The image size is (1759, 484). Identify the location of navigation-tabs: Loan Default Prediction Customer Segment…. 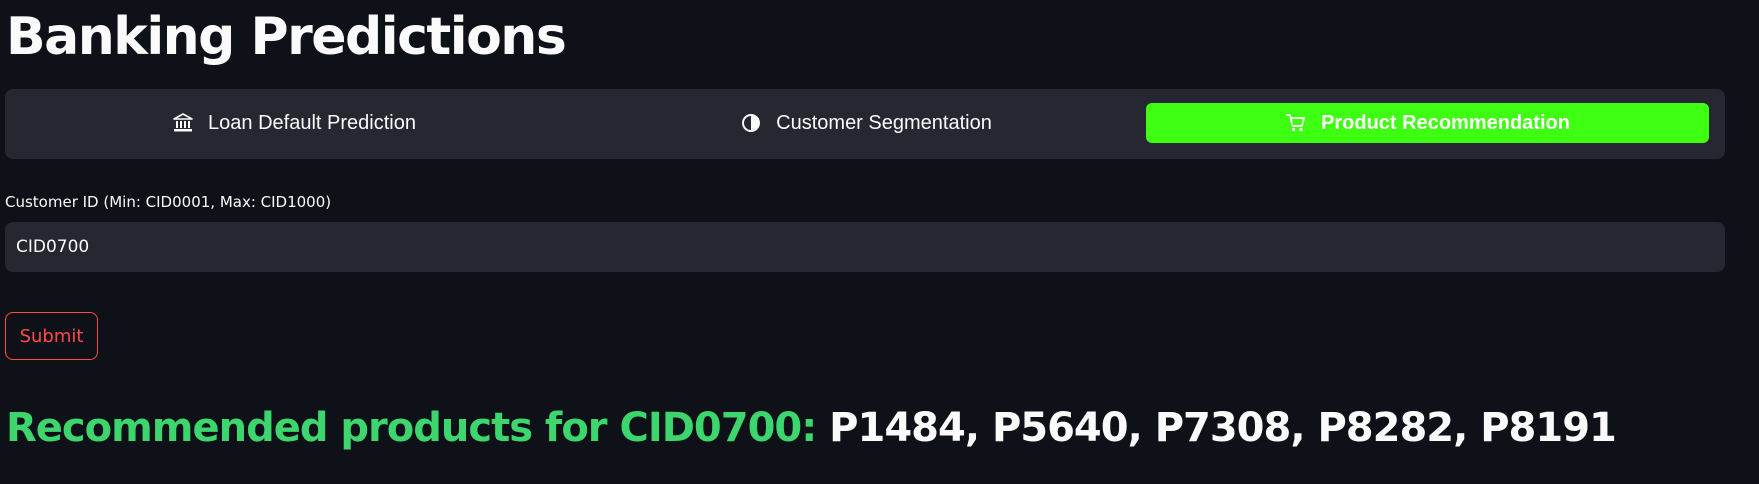
(865, 124).